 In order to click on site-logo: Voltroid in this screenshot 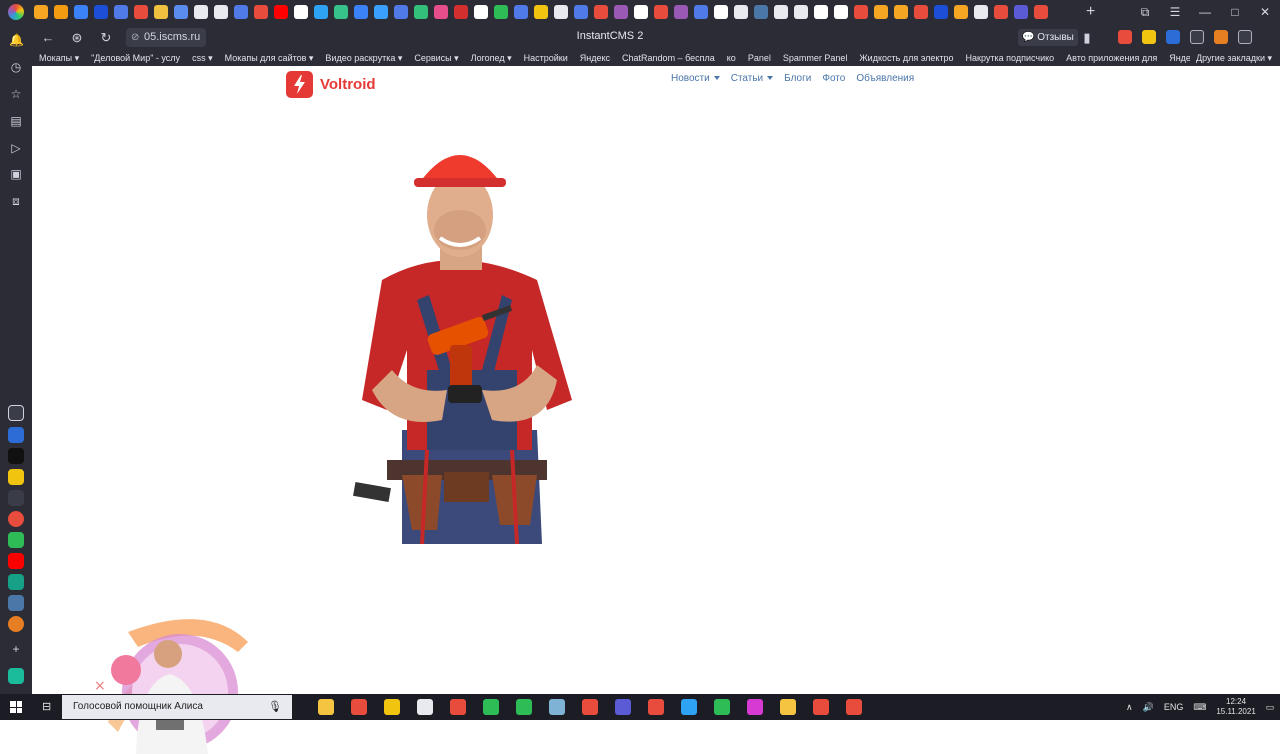, I will do `click(331, 84)`.